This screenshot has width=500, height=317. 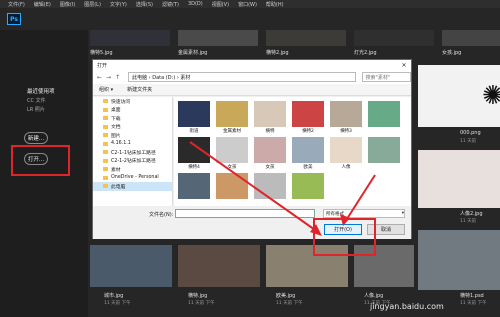 I want to click on nav-item: OneDrive - Personal, so click(x=132, y=178).